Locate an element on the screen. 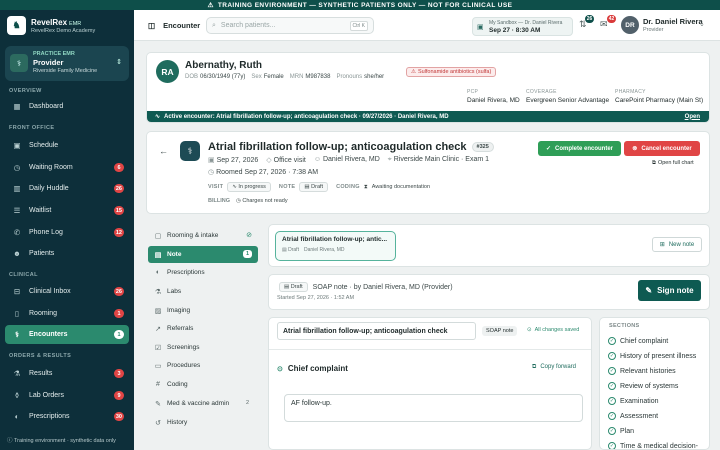 This screenshot has height=450, width=720. sidebar-item-encounters: ⚕ Encounters 1 is located at coordinates (67, 334).